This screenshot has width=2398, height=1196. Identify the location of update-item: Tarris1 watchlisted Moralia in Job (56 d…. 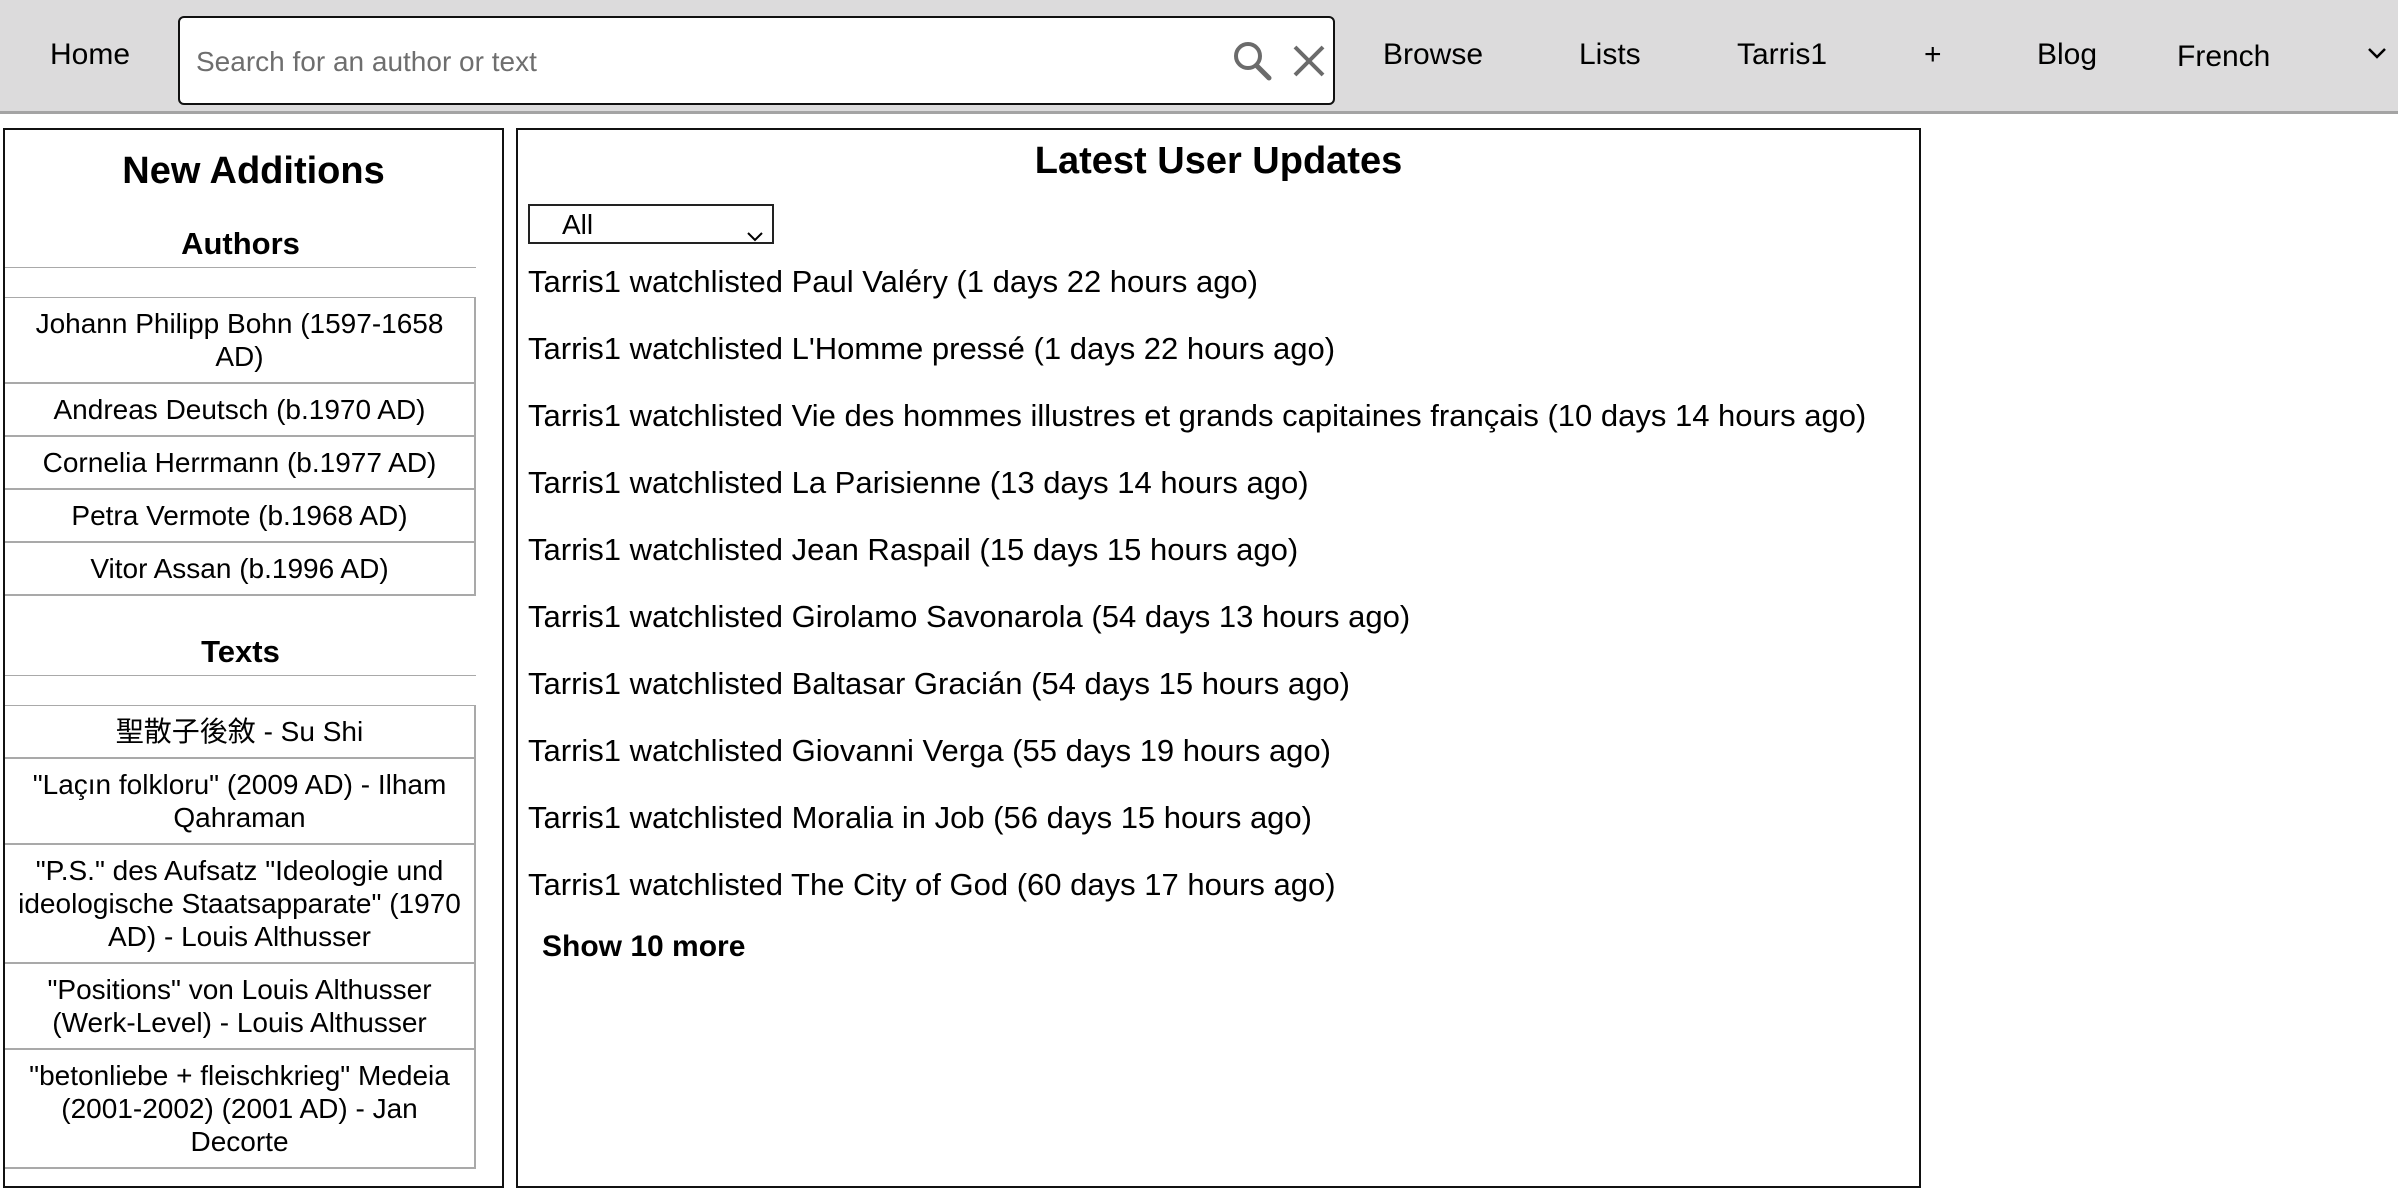
(920, 818).